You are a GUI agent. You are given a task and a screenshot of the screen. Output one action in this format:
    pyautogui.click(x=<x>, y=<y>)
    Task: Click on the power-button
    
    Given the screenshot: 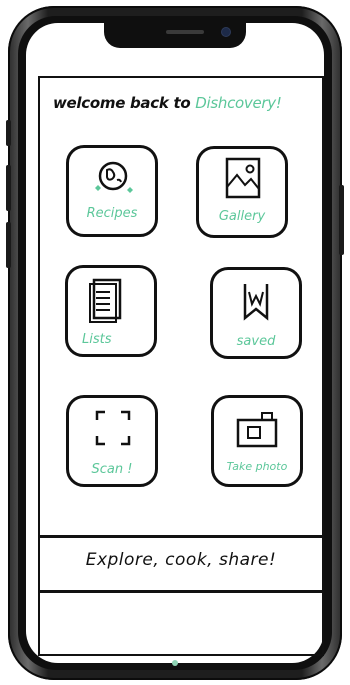 What is the action you would take?
    pyautogui.click(x=341, y=220)
    